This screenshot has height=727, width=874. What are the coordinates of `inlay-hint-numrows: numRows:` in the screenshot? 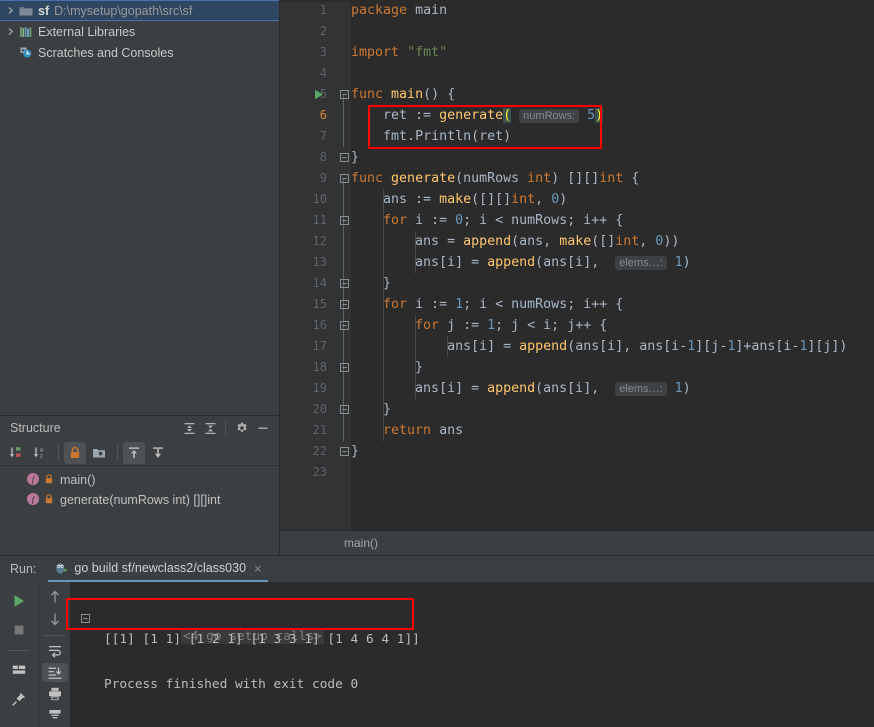 It's located at (549, 116).